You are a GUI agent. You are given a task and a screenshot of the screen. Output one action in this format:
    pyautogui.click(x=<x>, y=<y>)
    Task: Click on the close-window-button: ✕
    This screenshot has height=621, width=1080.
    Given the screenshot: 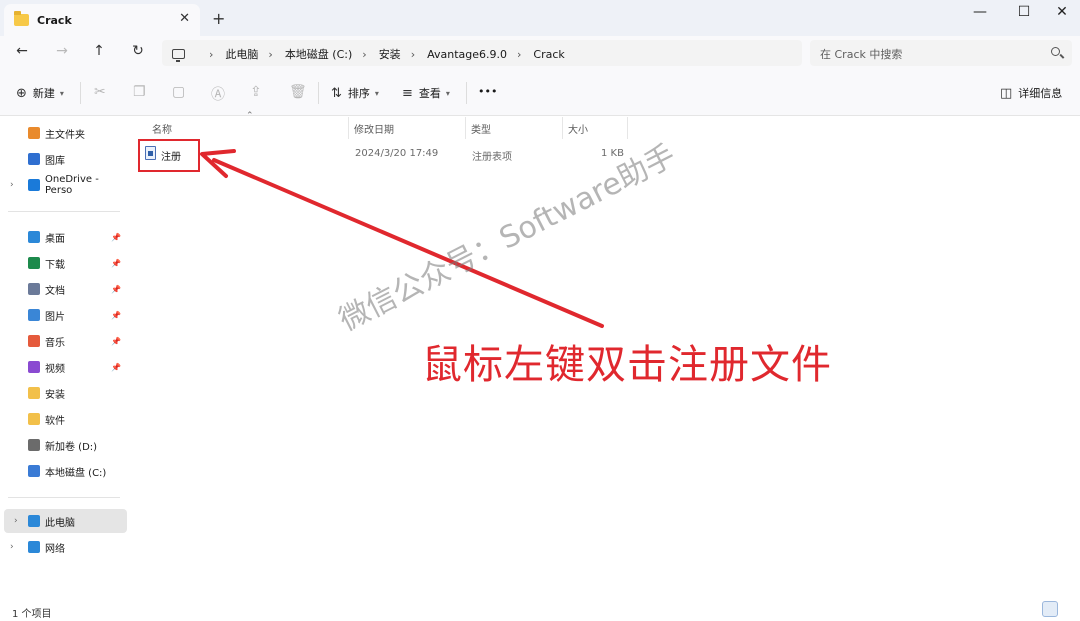 What is the action you would take?
    pyautogui.click(x=1061, y=12)
    